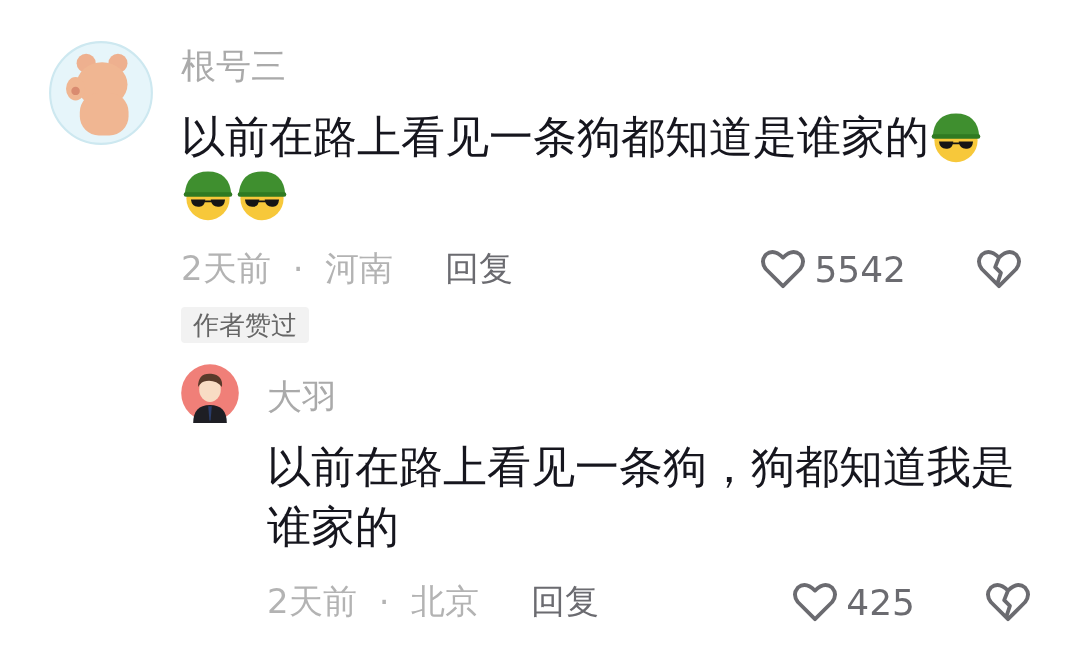 The height and width of the screenshot is (647, 1080). What do you see at coordinates (860, 269) in the screenshot?
I see `like-count: 5542` at bounding box center [860, 269].